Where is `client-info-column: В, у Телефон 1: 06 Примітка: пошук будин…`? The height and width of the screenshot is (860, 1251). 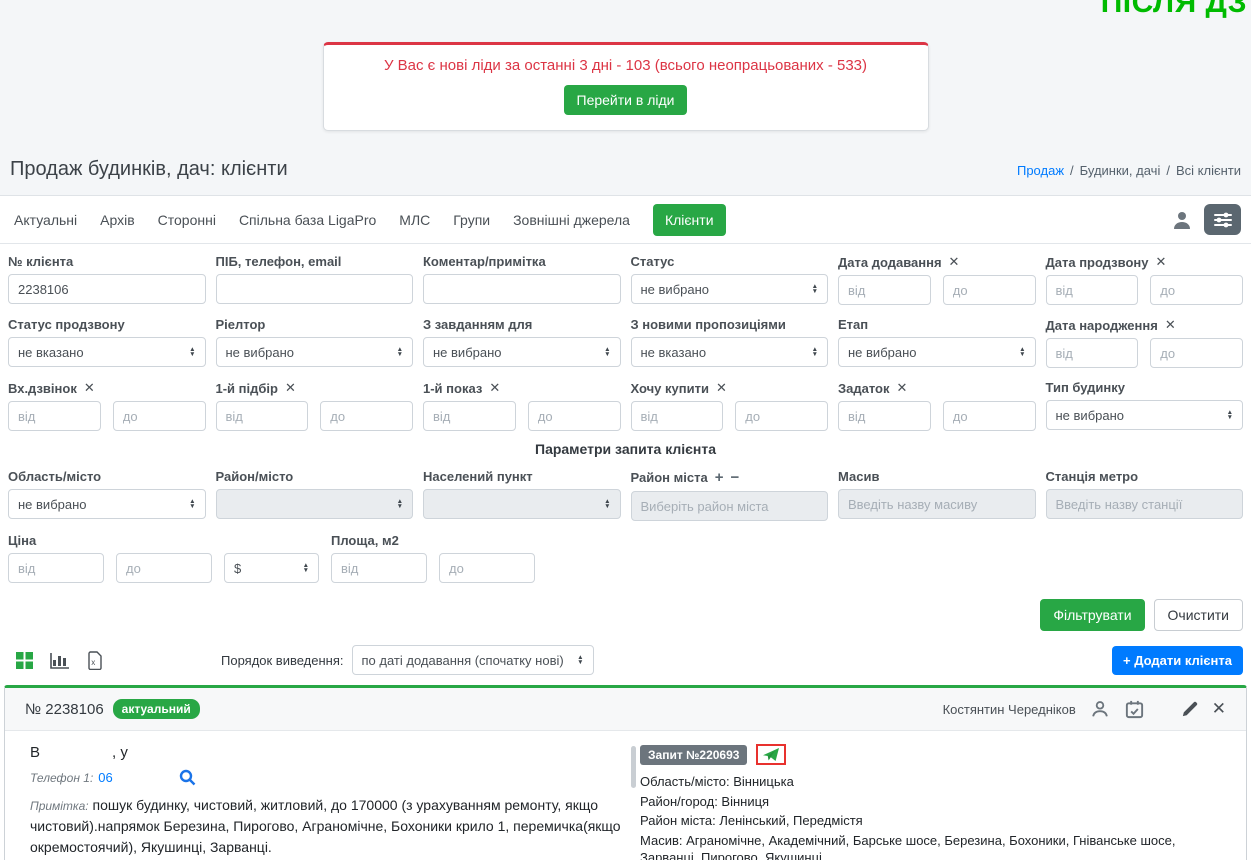 client-info-column: В, у Телефон 1: 06 Примітка: пошук будин… is located at coordinates (333, 802).